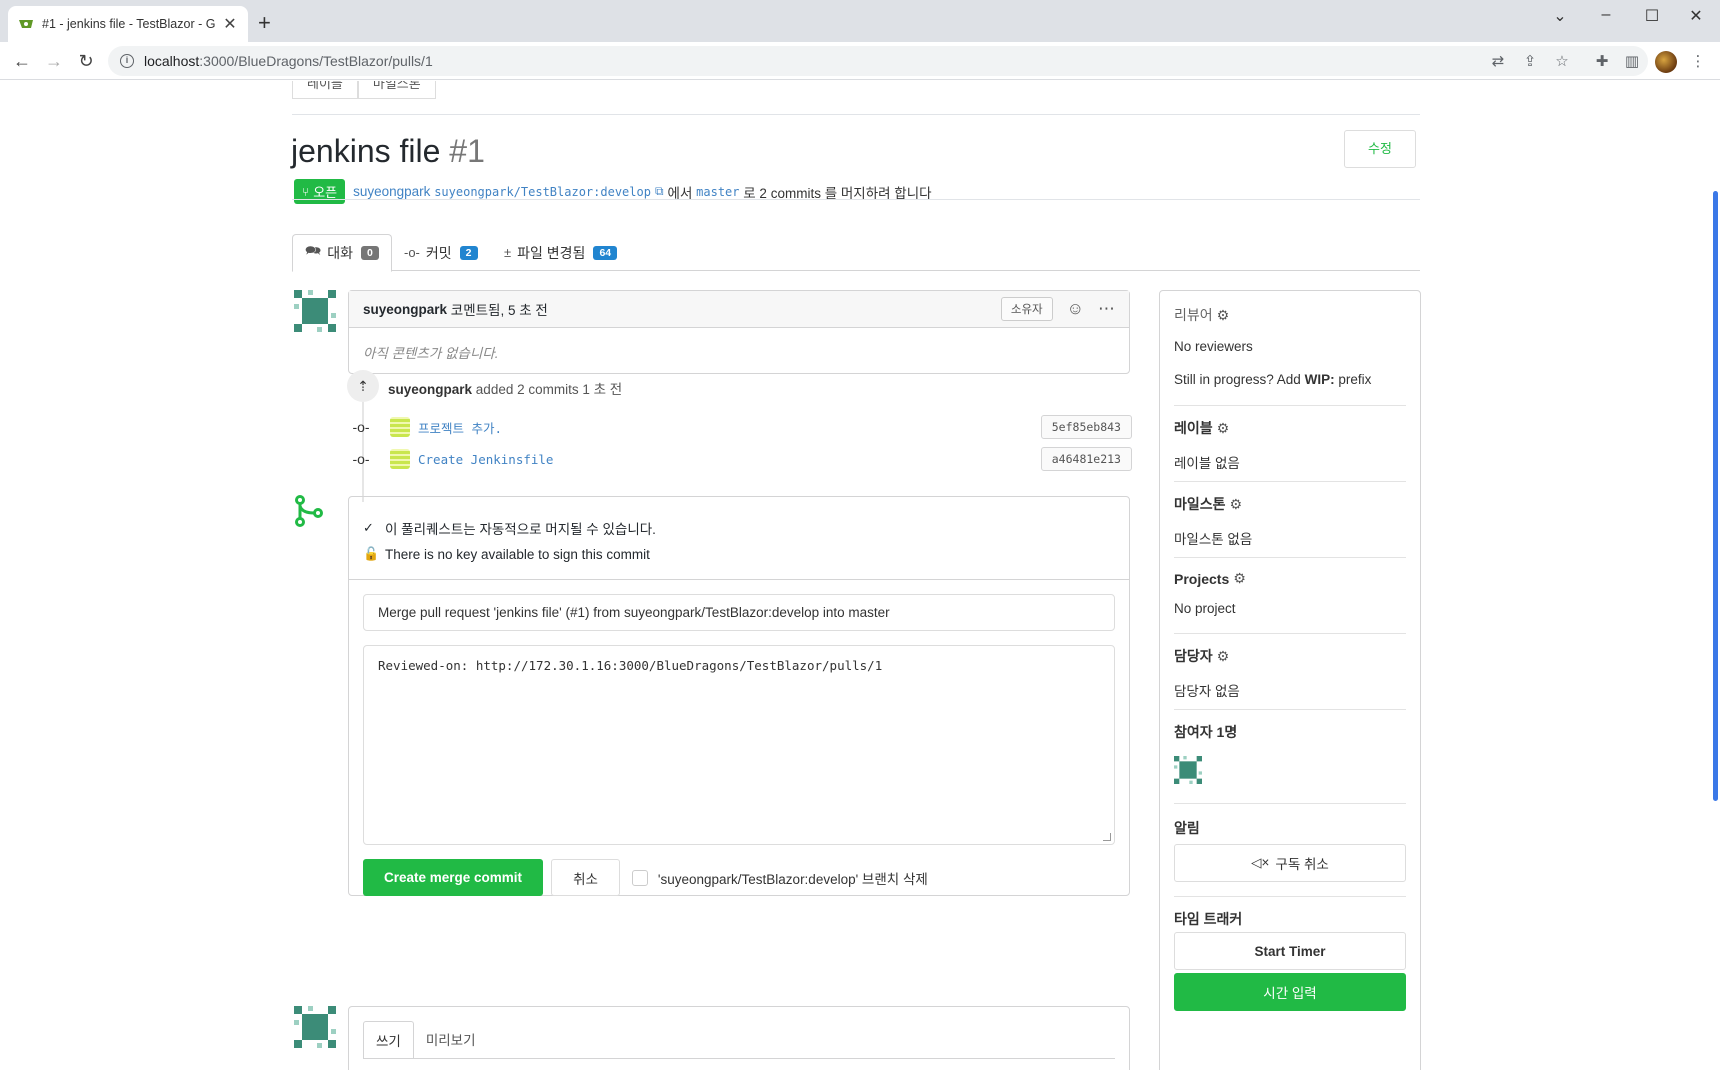 This screenshot has height=1070, width=1720. What do you see at coordinates (739, 1038) in the screenshot?
I see `comment-editor: 쓰기 미리보기` at bounding box center [739, 1038].